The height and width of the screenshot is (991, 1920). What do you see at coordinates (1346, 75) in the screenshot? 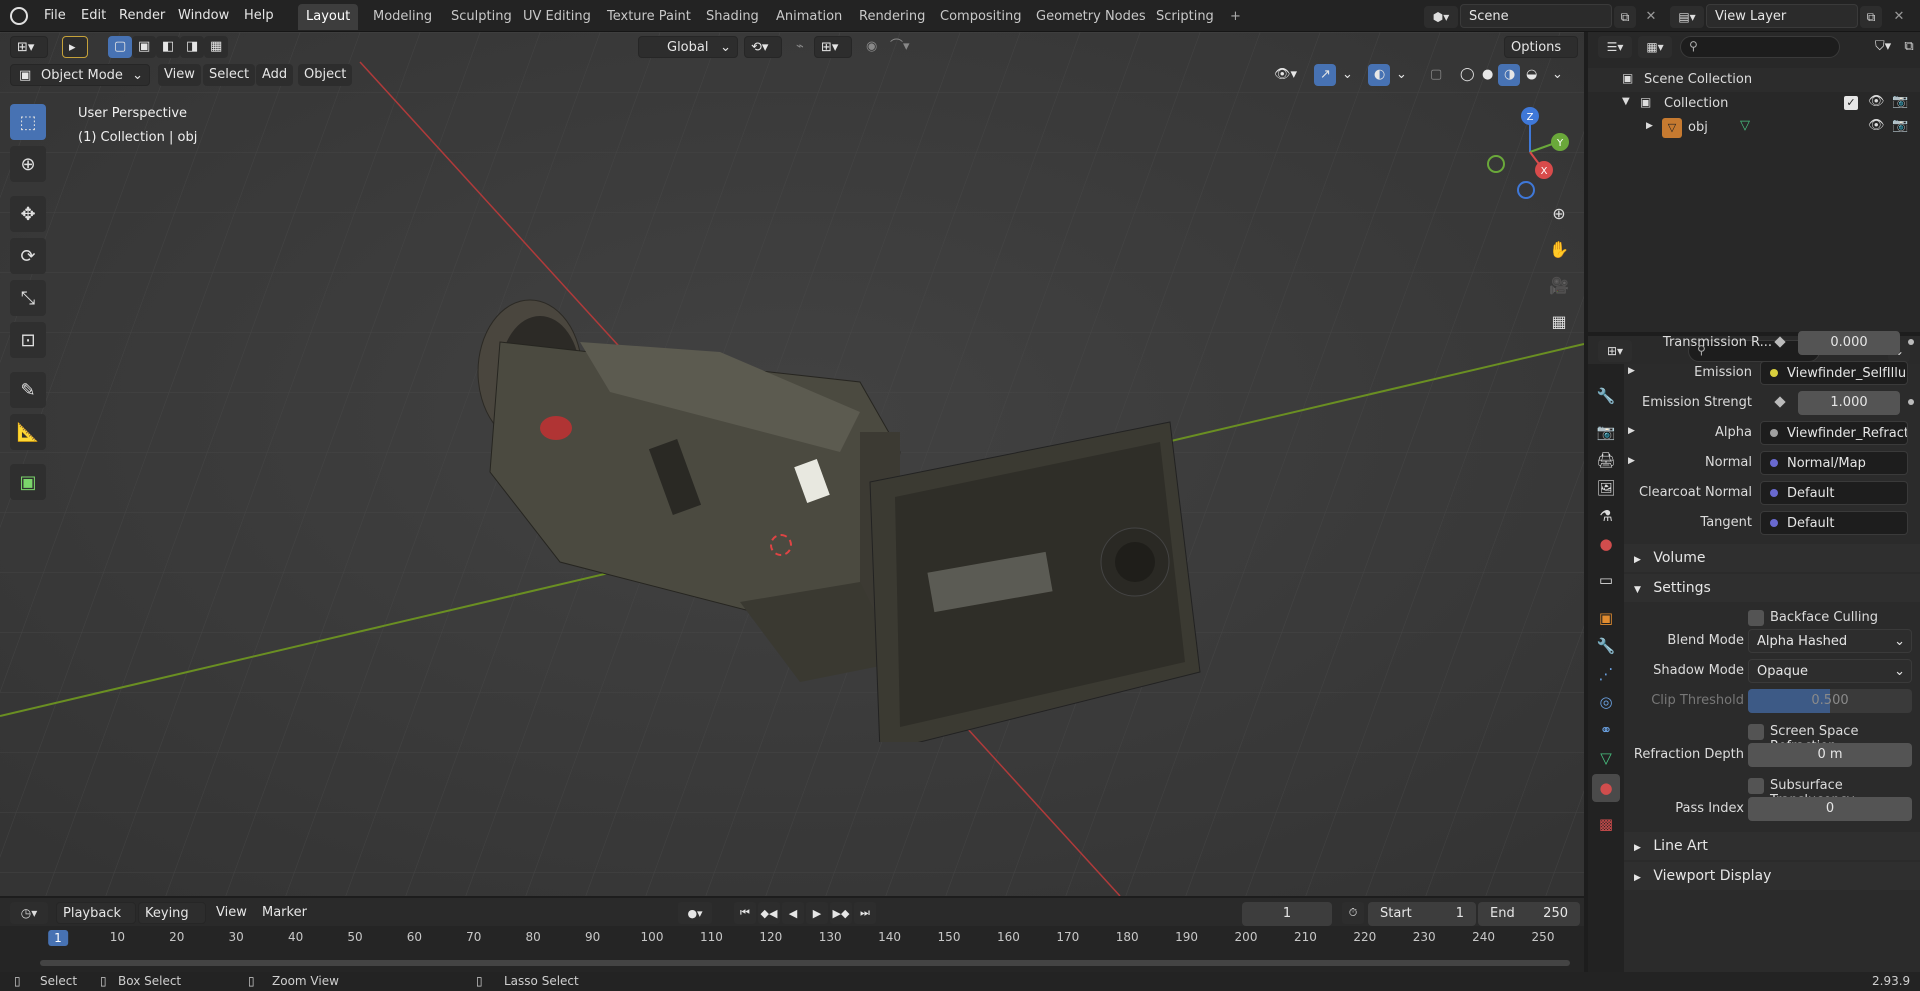
I see `gizmo-dropdown-icon: ⌄` at bounding box center [1346, 75].